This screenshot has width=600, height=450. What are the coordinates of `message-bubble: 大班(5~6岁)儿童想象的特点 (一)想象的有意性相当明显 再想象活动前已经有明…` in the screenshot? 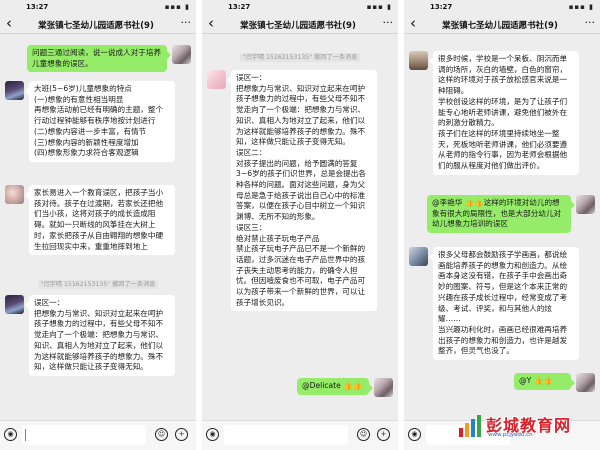 It's located at (100, 121).